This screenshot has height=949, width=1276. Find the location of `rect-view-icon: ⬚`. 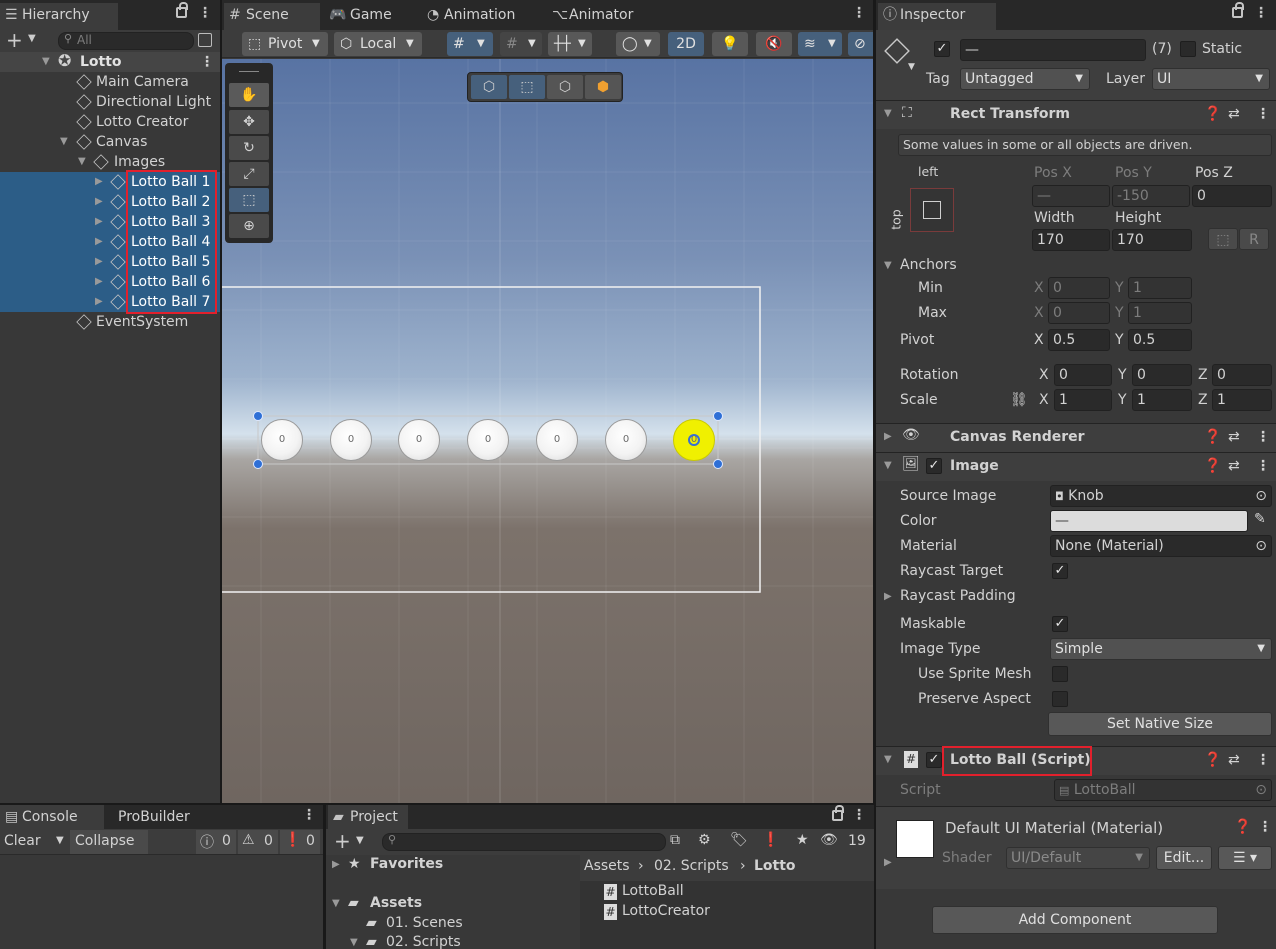

rect-view-icon: ⬚ is located at coordinates (527, 87).